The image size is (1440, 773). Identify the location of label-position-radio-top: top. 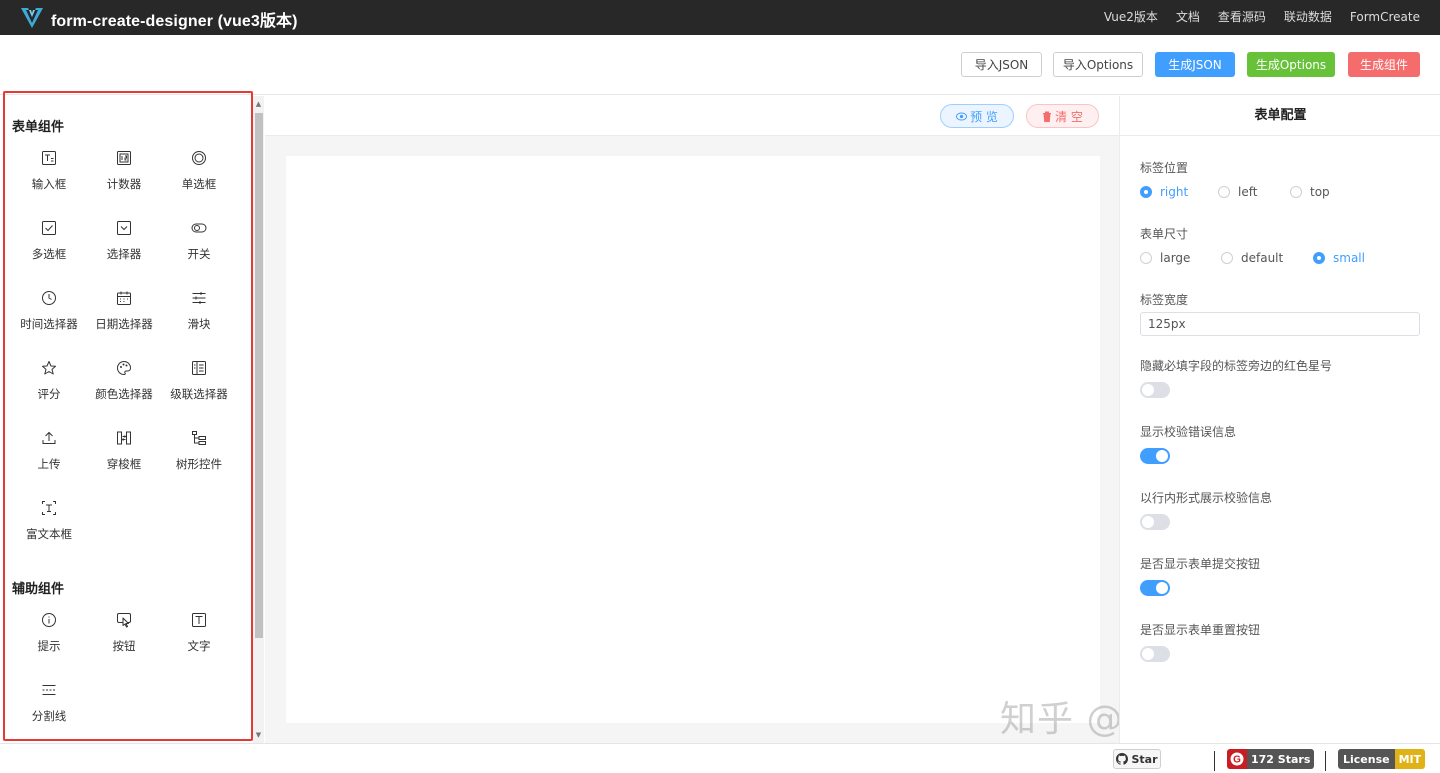
(1310, 192).